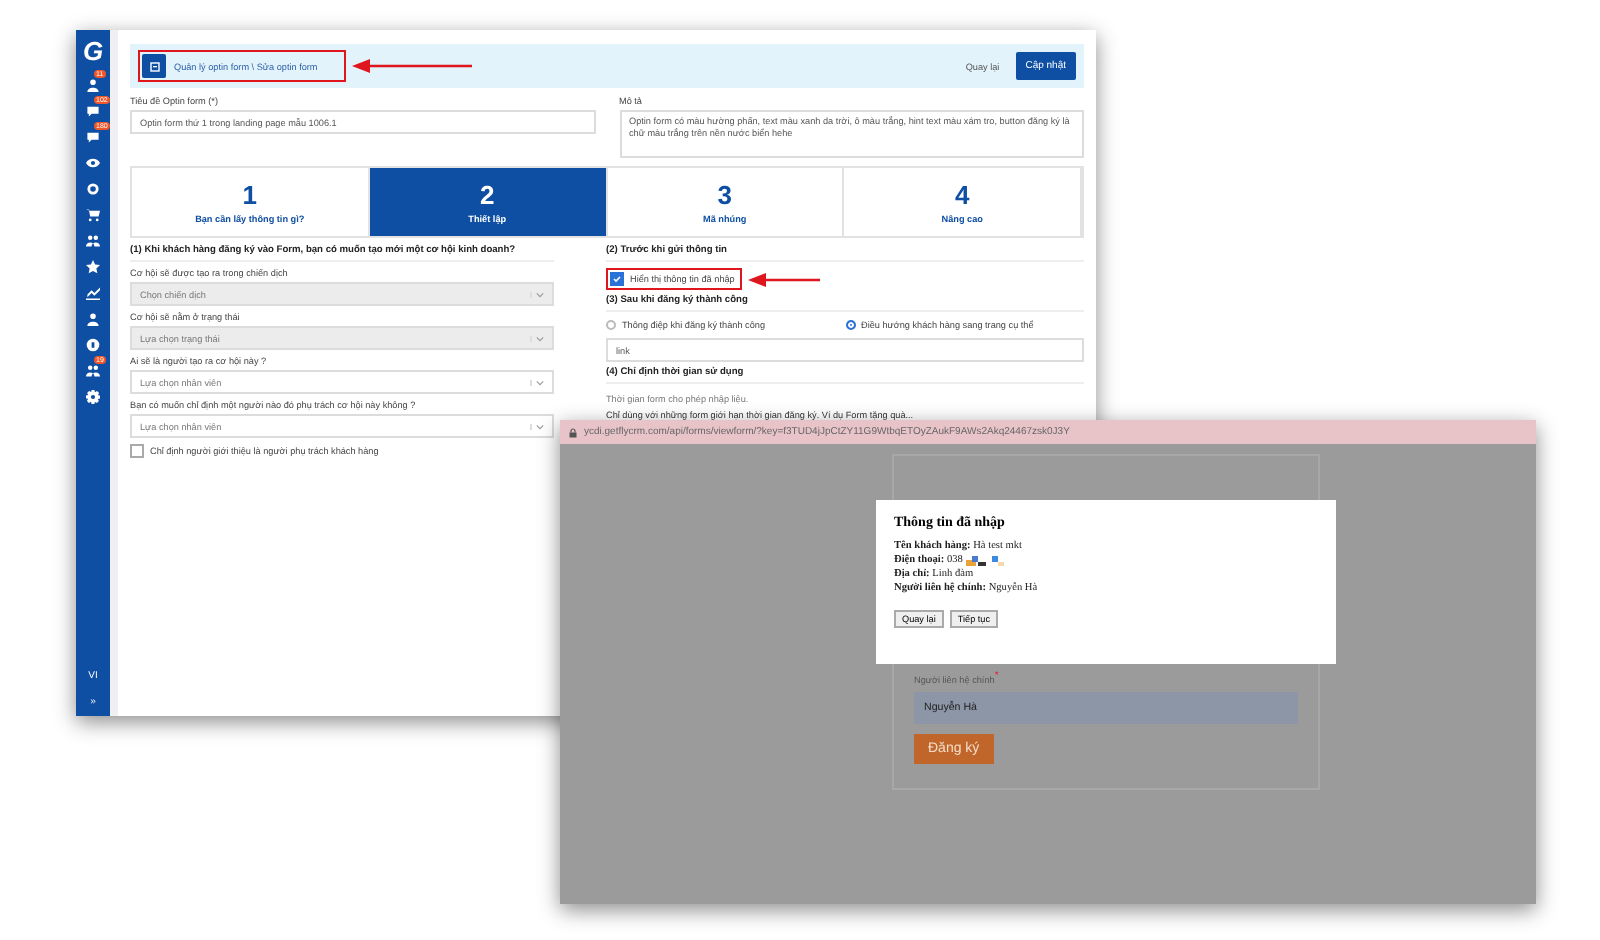 Image resolution: width=1600 pixels, height=940 pixels. I want to click on target-icon, so click(93, 189).